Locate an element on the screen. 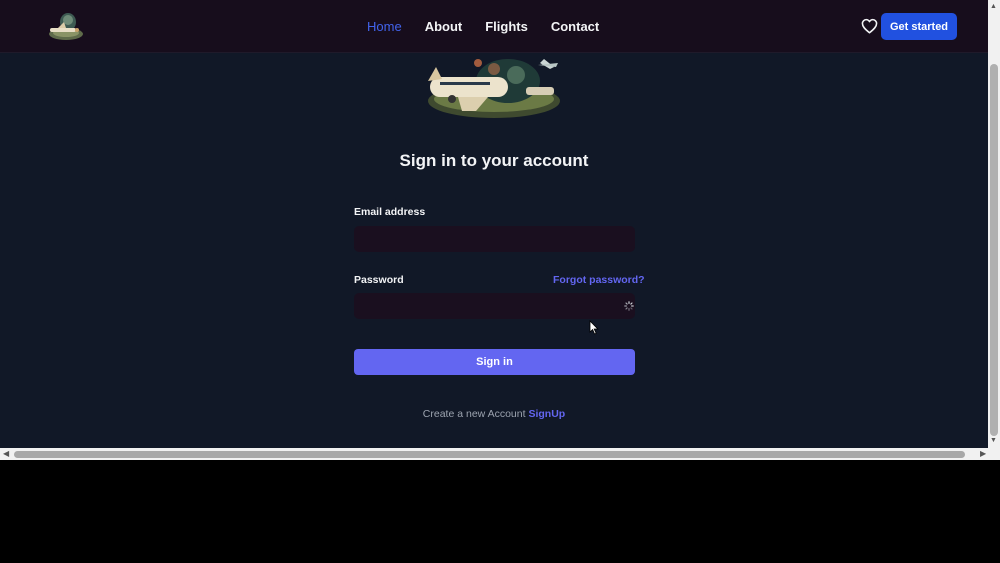 This screenshot has width=1000, height=563. email-field is located at coordinates (494, 239).